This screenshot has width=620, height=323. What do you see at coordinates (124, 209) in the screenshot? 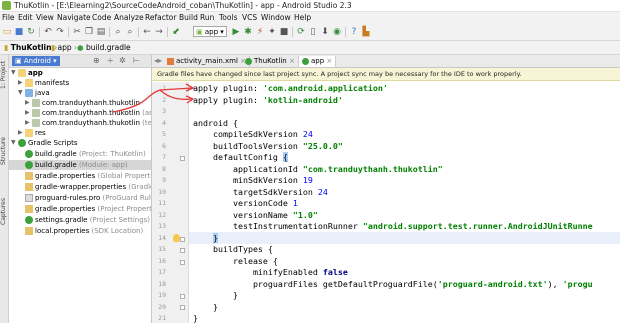
I see `tree-node-hint: (Project Properties)` at bounding box center [124, 209].